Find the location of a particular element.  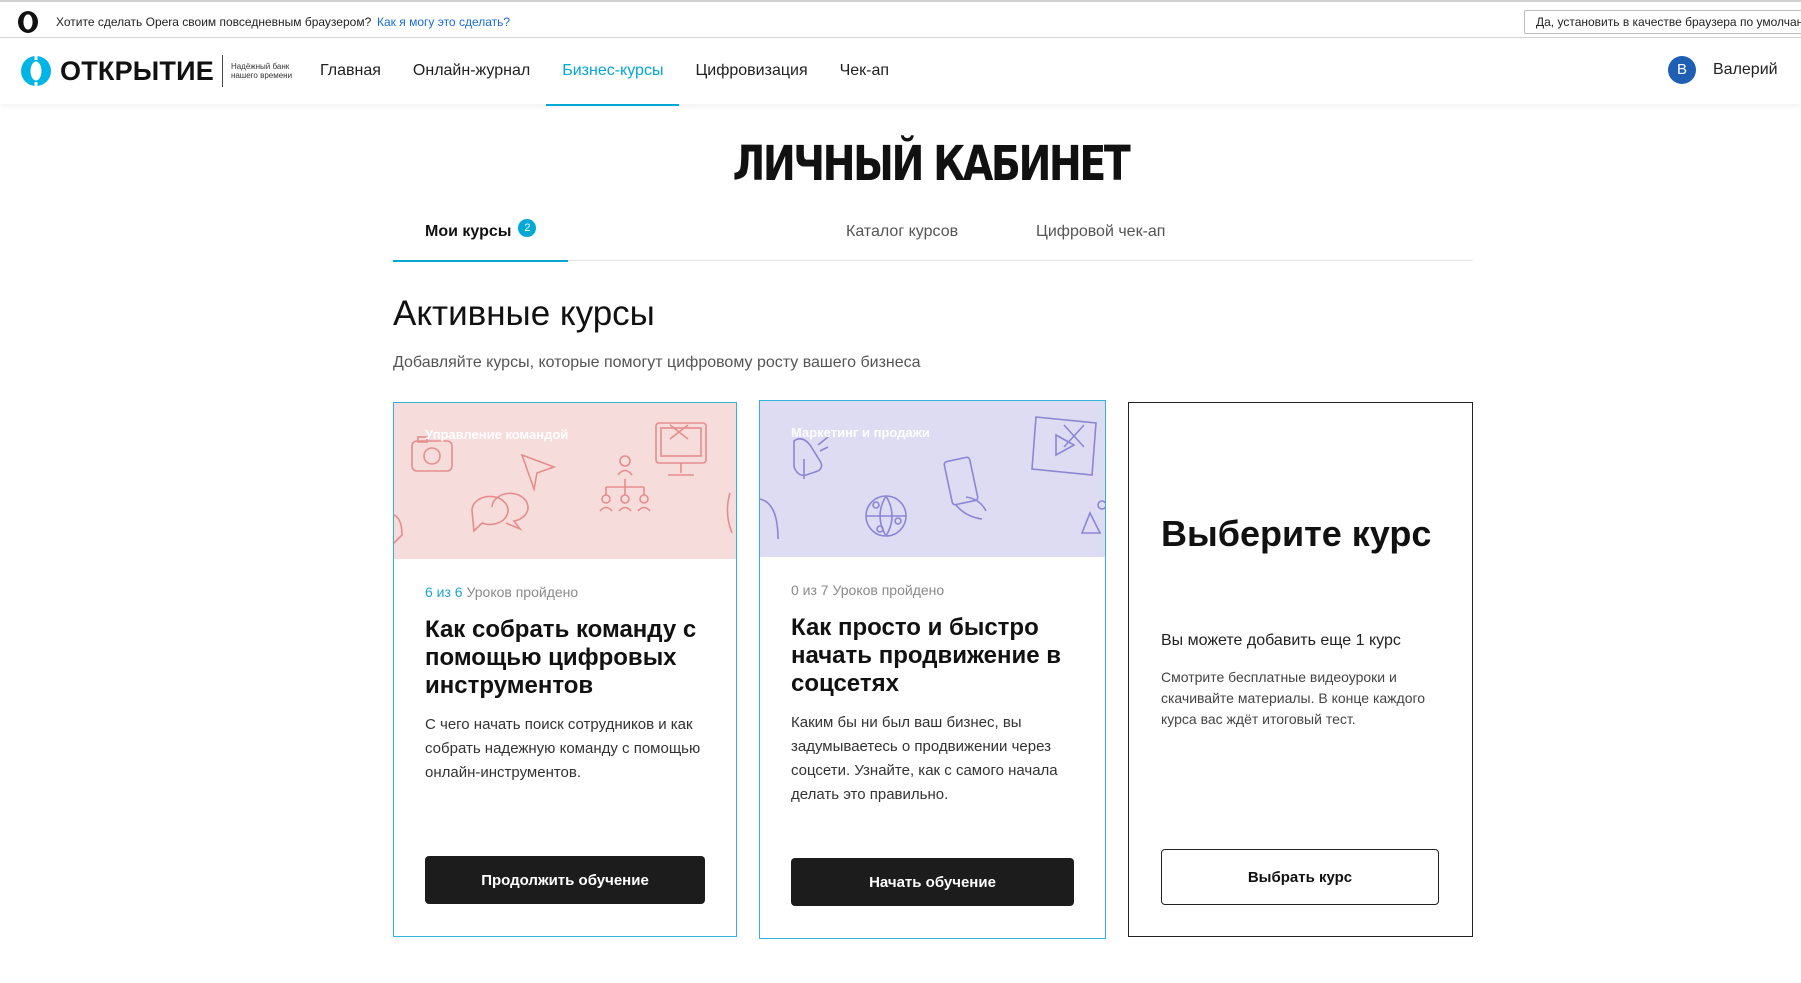

brand-slogan: Надёжный банк нашего времени is located at coordinates (261, 71).